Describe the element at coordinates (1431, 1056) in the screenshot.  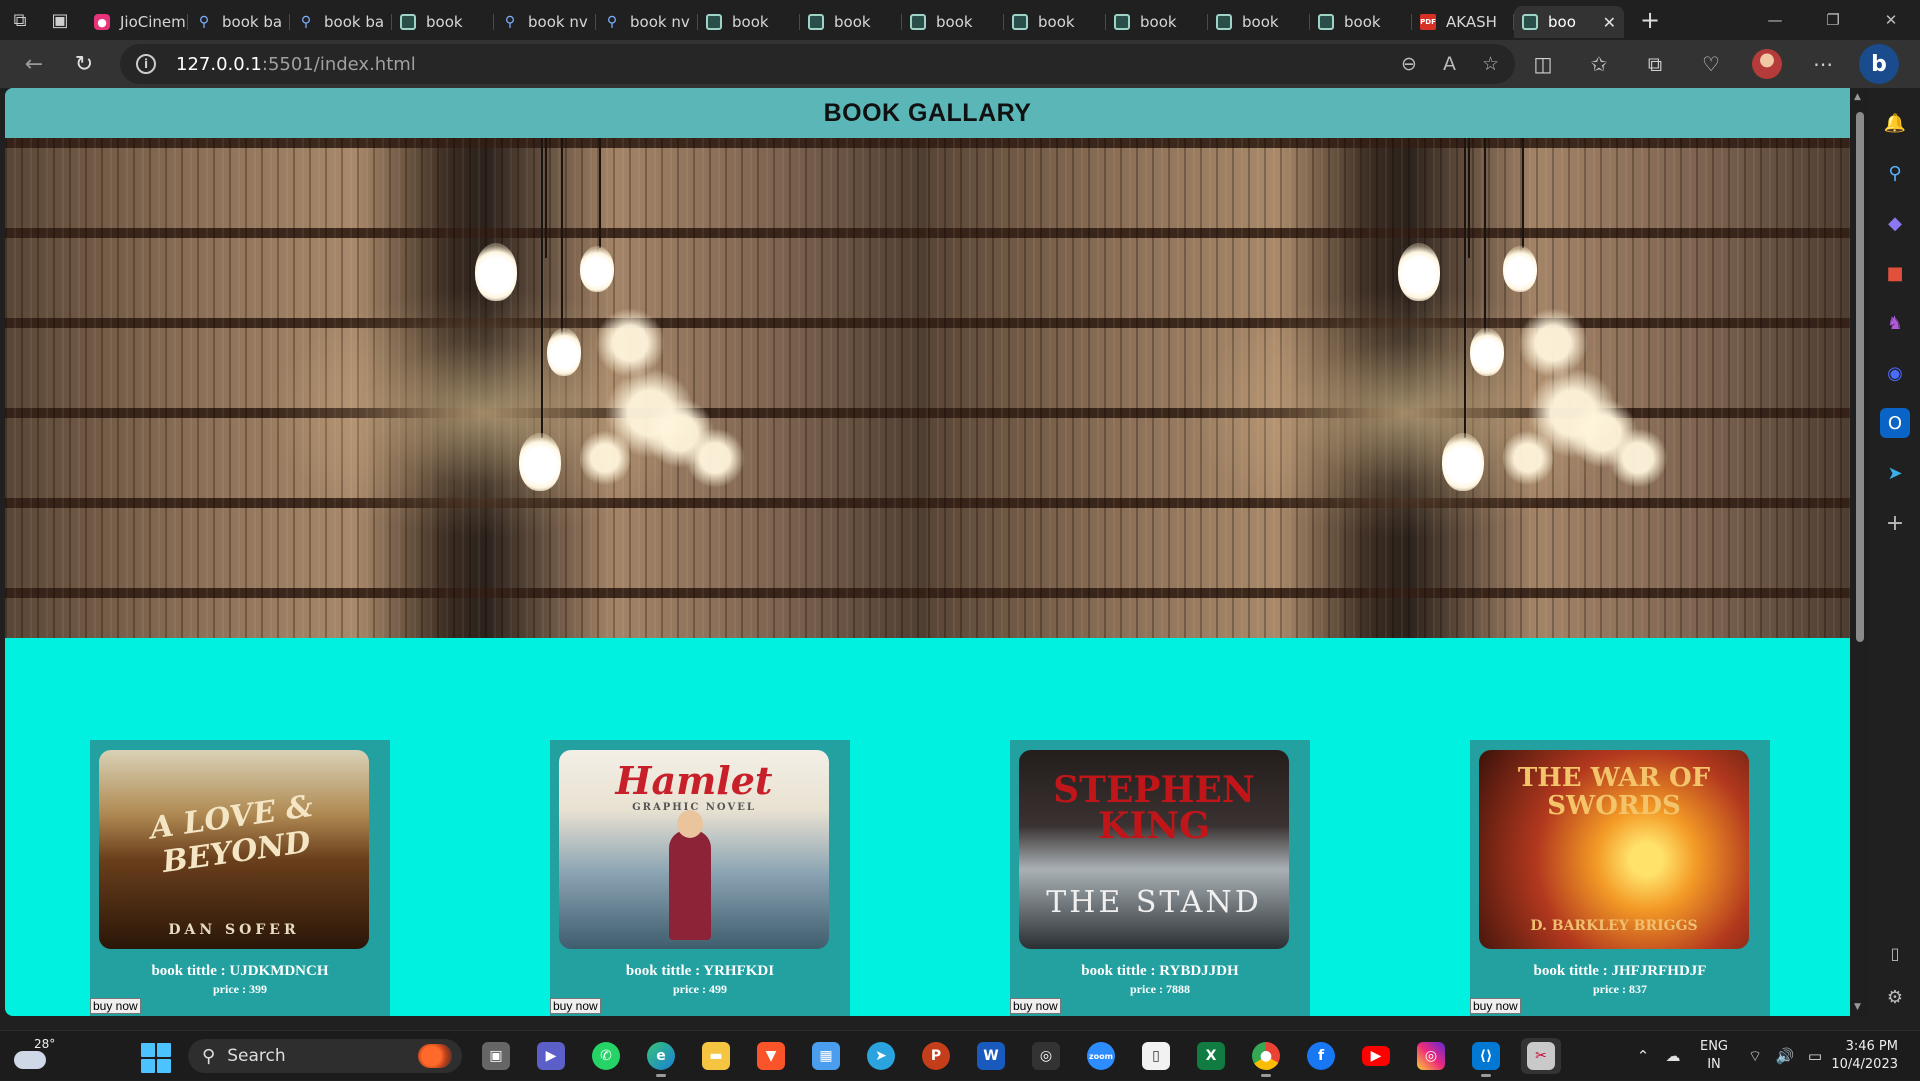
I see `instagram-icon: ◎` at that location.